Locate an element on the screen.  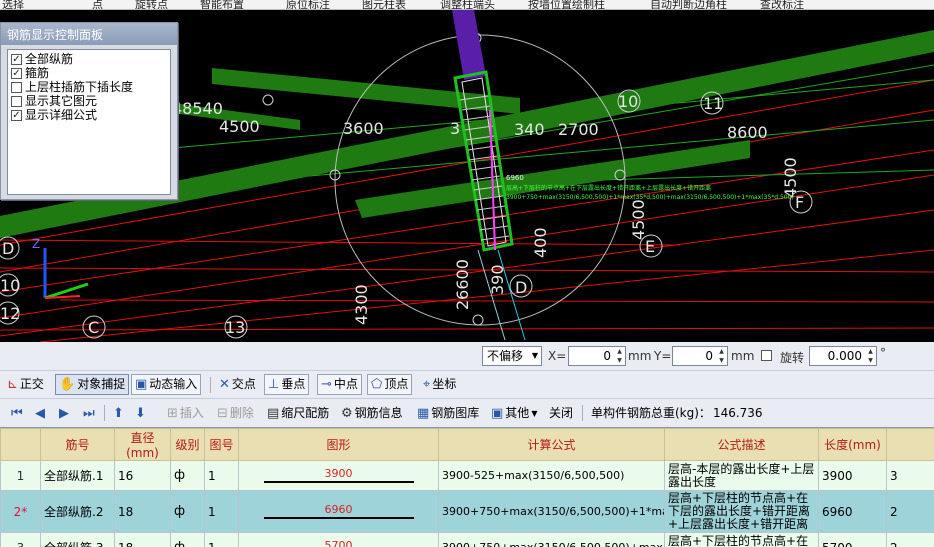
dynamic-input-button: ▣ 动态输入 is located at coordinates (166, 384).